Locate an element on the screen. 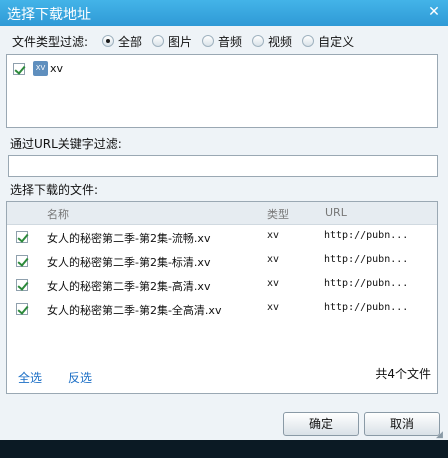 The height and width of the screenshot is (458, 448). title-bar: 选择下载地址 ✕ is located at coordinates (224, 13).